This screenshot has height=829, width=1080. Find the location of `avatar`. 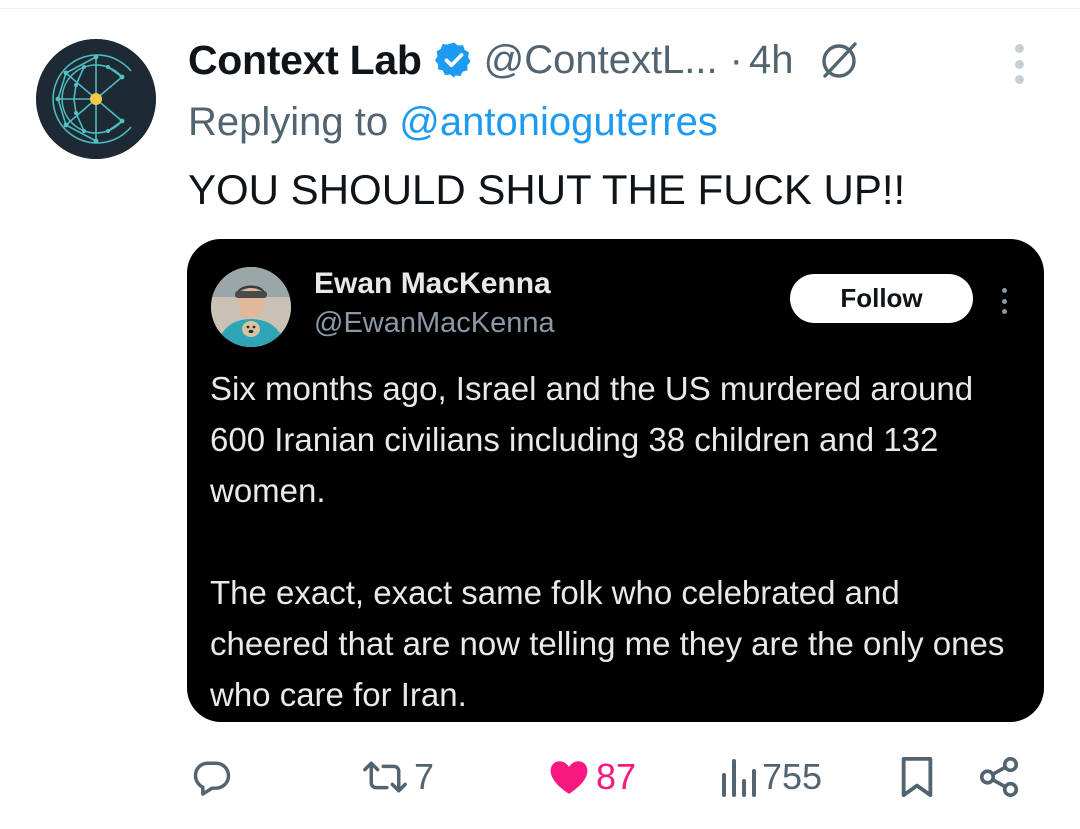

avatar is located at coordinates (96, 99).